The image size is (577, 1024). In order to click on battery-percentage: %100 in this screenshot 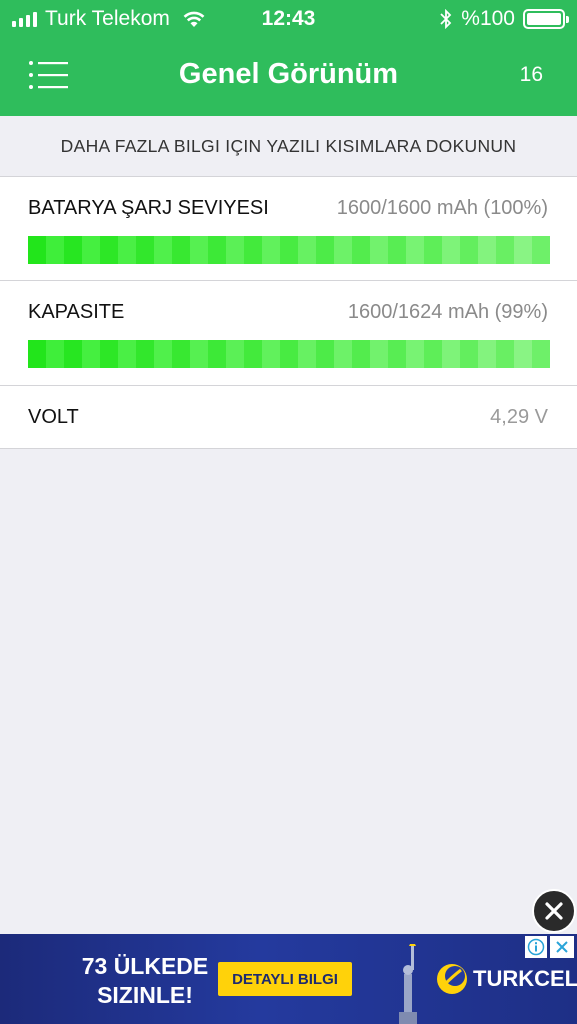, I will do `click(488, 18)`.